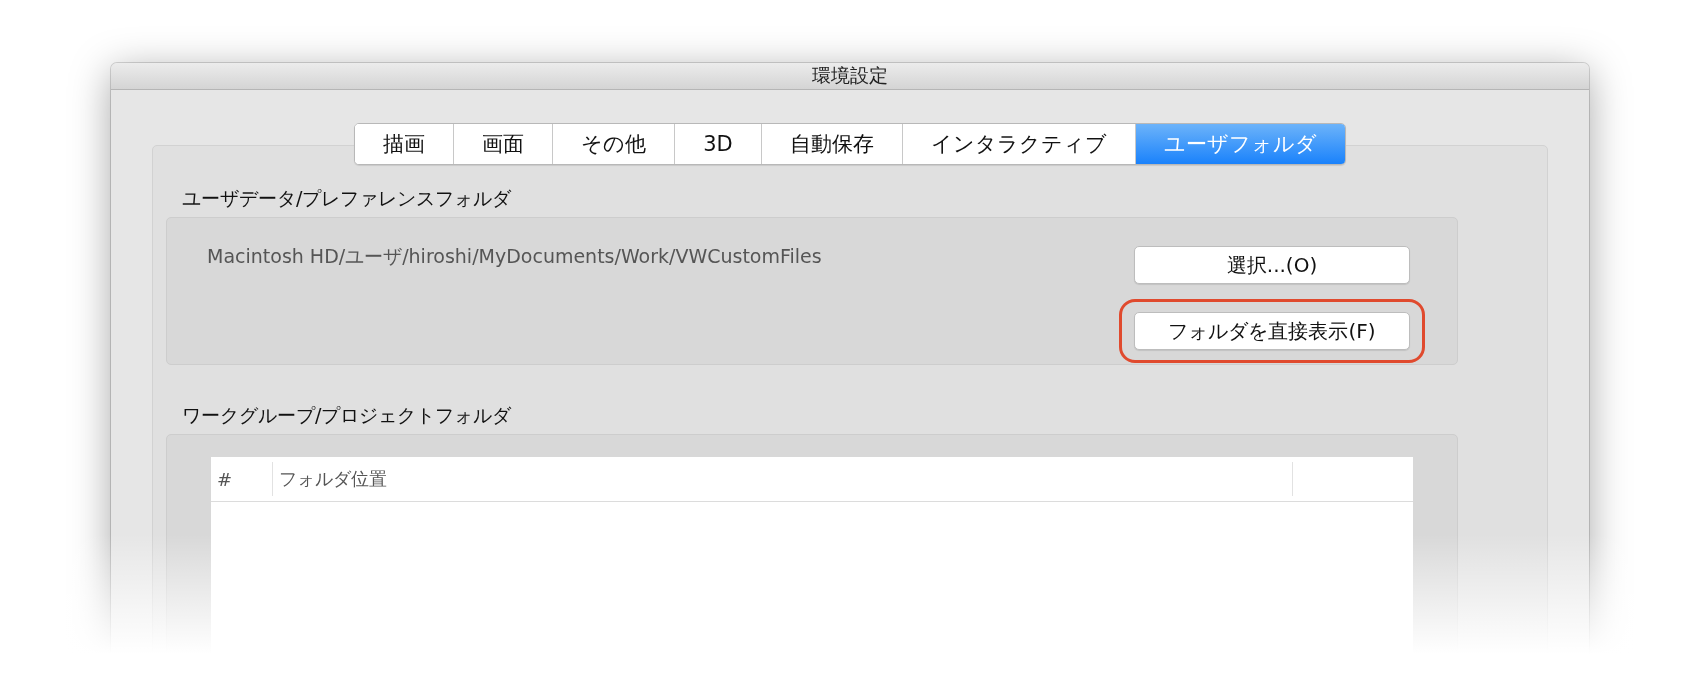 Image resolution: width=1700 pixels, height=694 pixels. Describe the element at coordinates (242, 479) in the screenshot. I see `column-header: #` at that location.